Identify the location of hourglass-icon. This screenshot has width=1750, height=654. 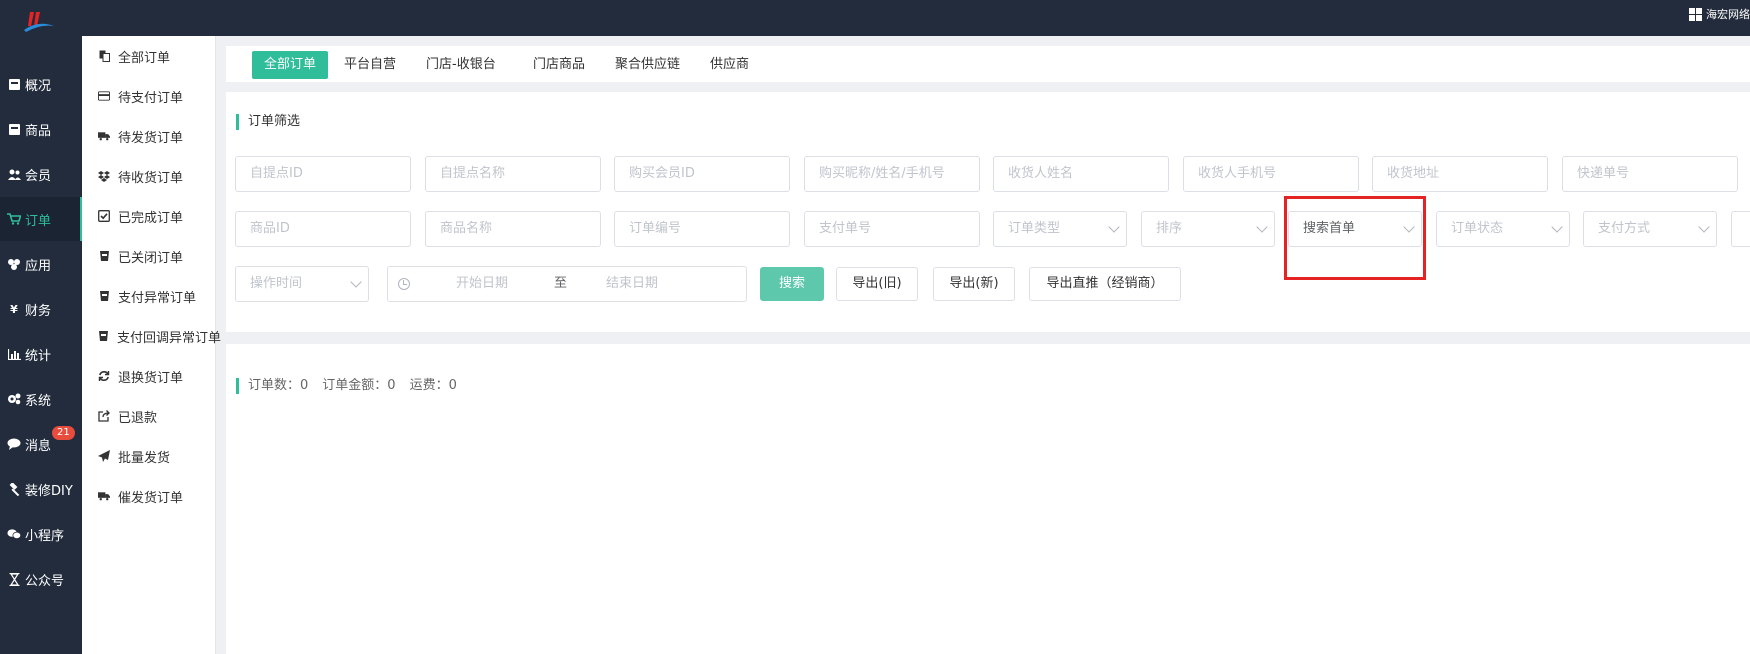
(14, 579).